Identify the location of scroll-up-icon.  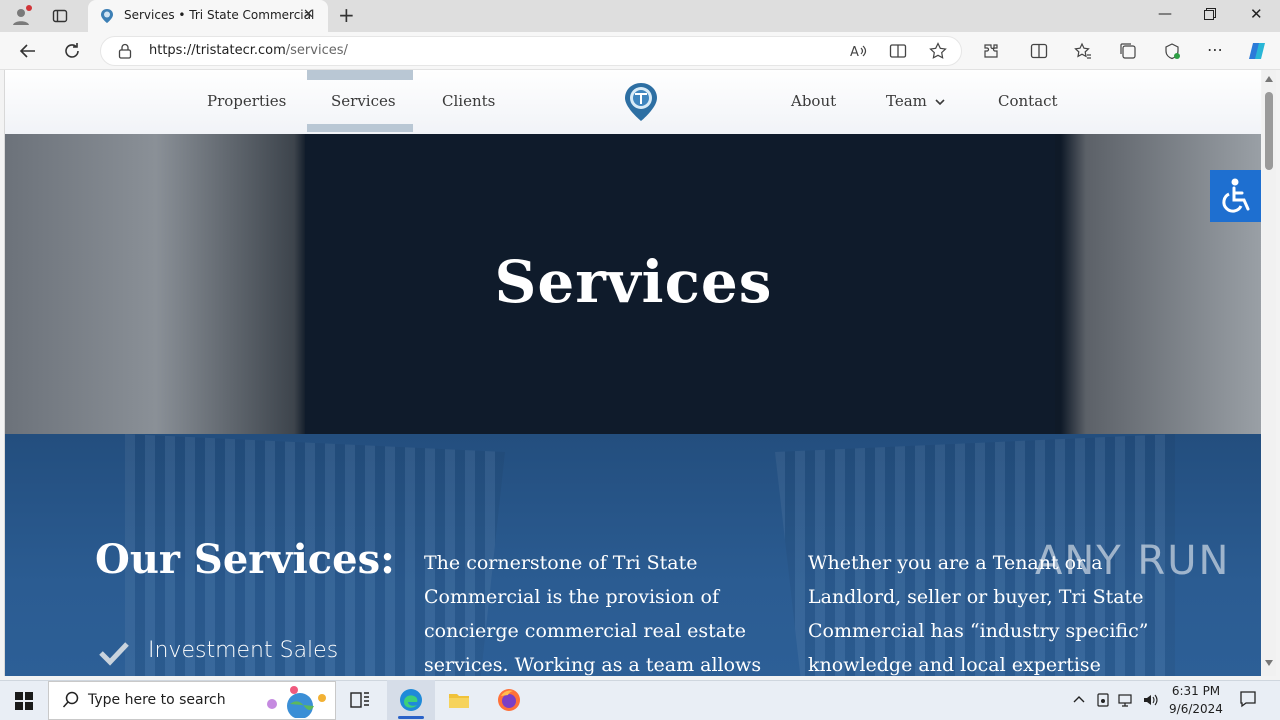
(1269, 79).